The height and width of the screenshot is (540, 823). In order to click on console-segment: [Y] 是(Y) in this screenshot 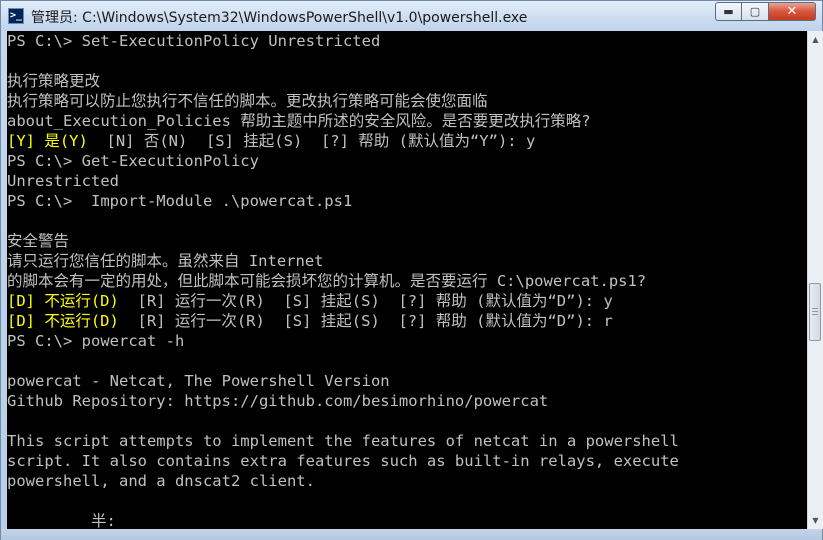, I will do `click(47, 141)`.